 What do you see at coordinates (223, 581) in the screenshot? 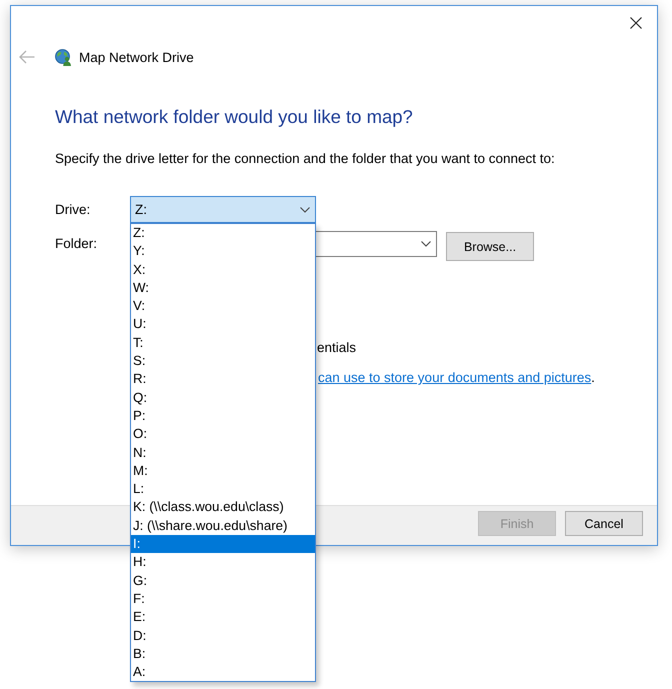
I see `drive-option: G:` at bounding box center [223, 581].